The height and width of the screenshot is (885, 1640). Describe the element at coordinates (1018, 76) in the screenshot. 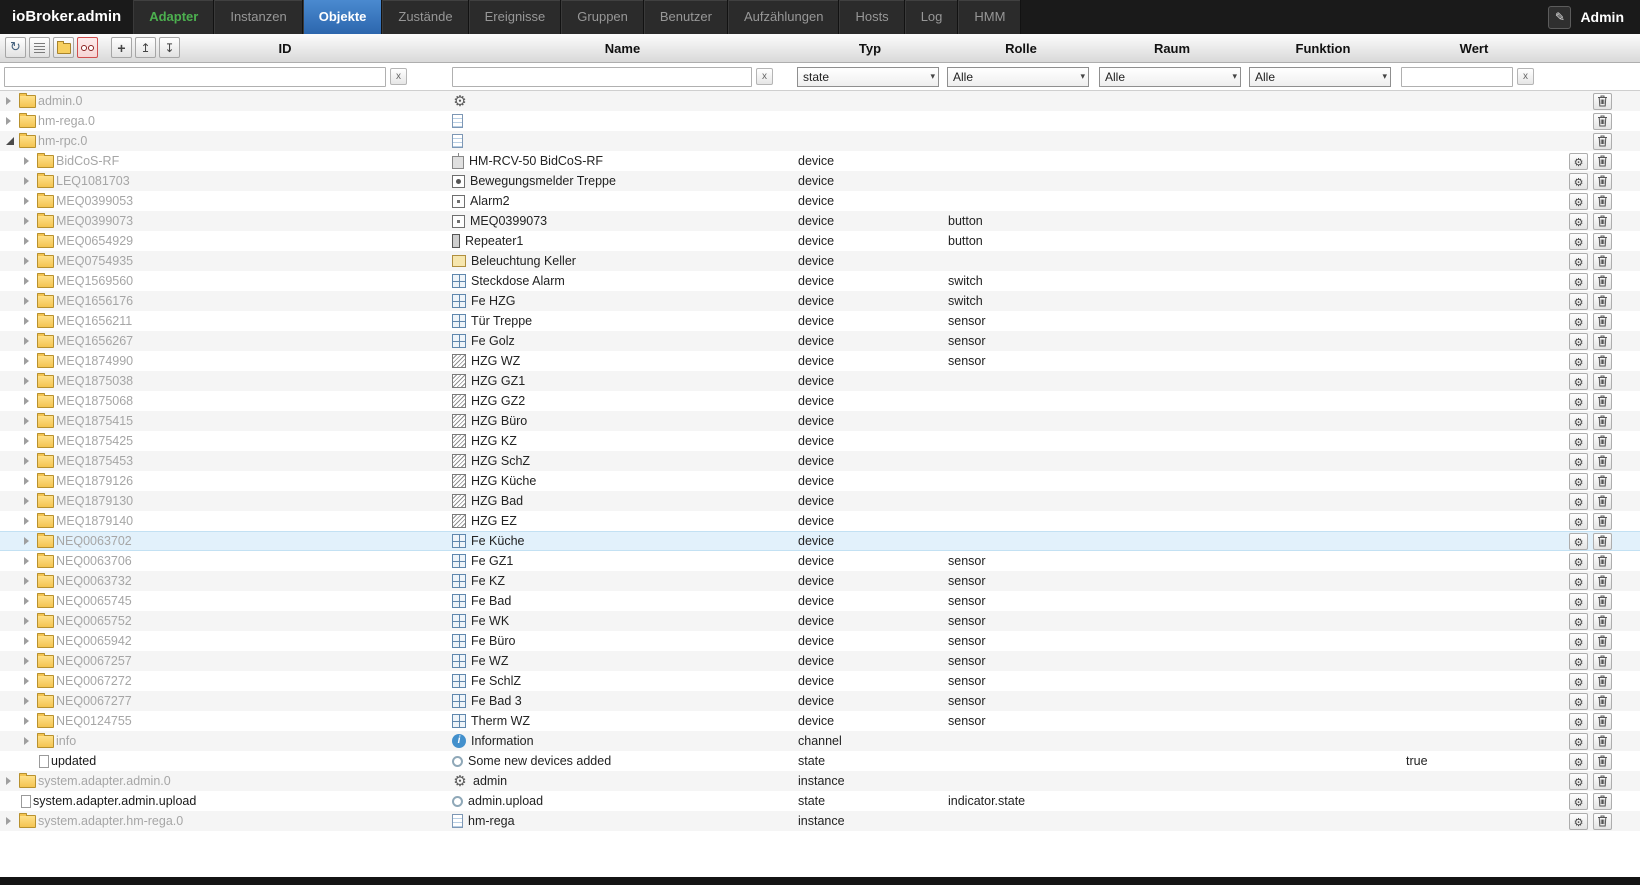

I see `role-filter-select: Alle ▾` at that location.